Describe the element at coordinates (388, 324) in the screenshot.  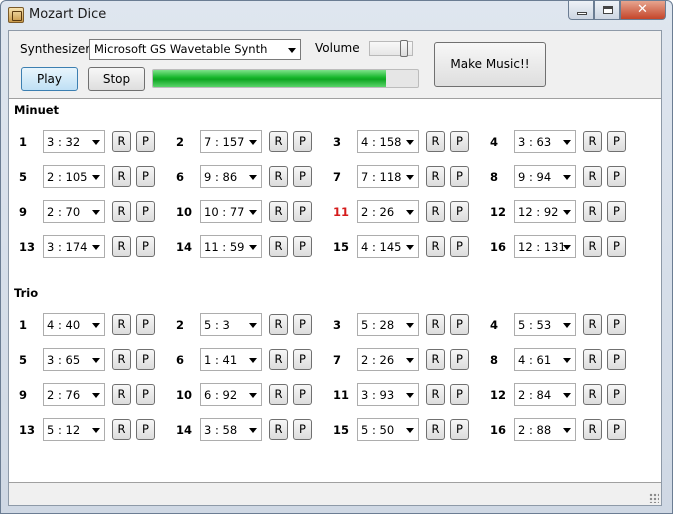
I see `measure-select: 5 : 28` at that location.